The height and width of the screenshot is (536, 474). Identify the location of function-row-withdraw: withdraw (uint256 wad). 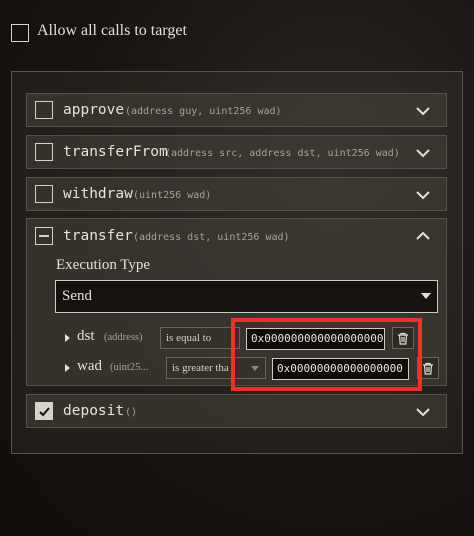
(236, 194).